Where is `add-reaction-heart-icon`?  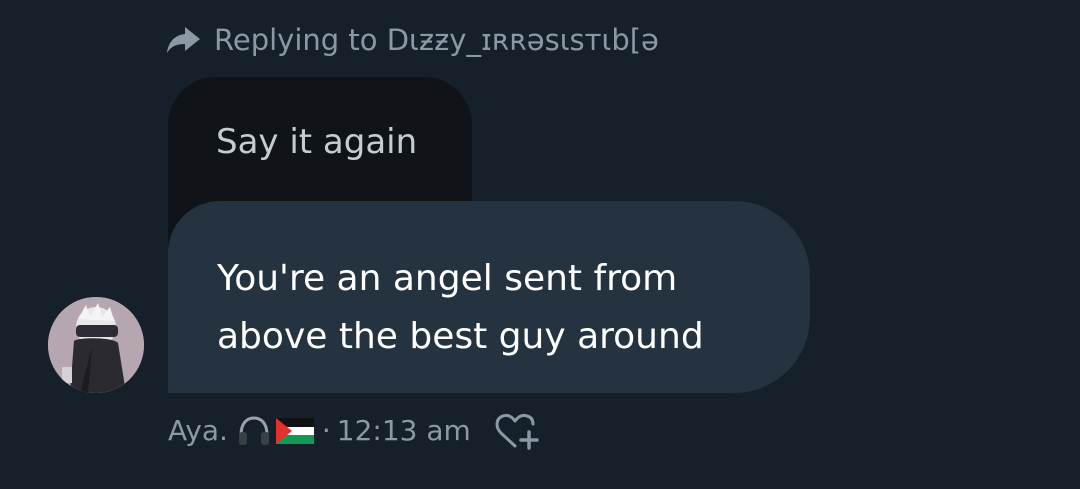 add-reaction-heart-icon is located at coordinates (517, 431).